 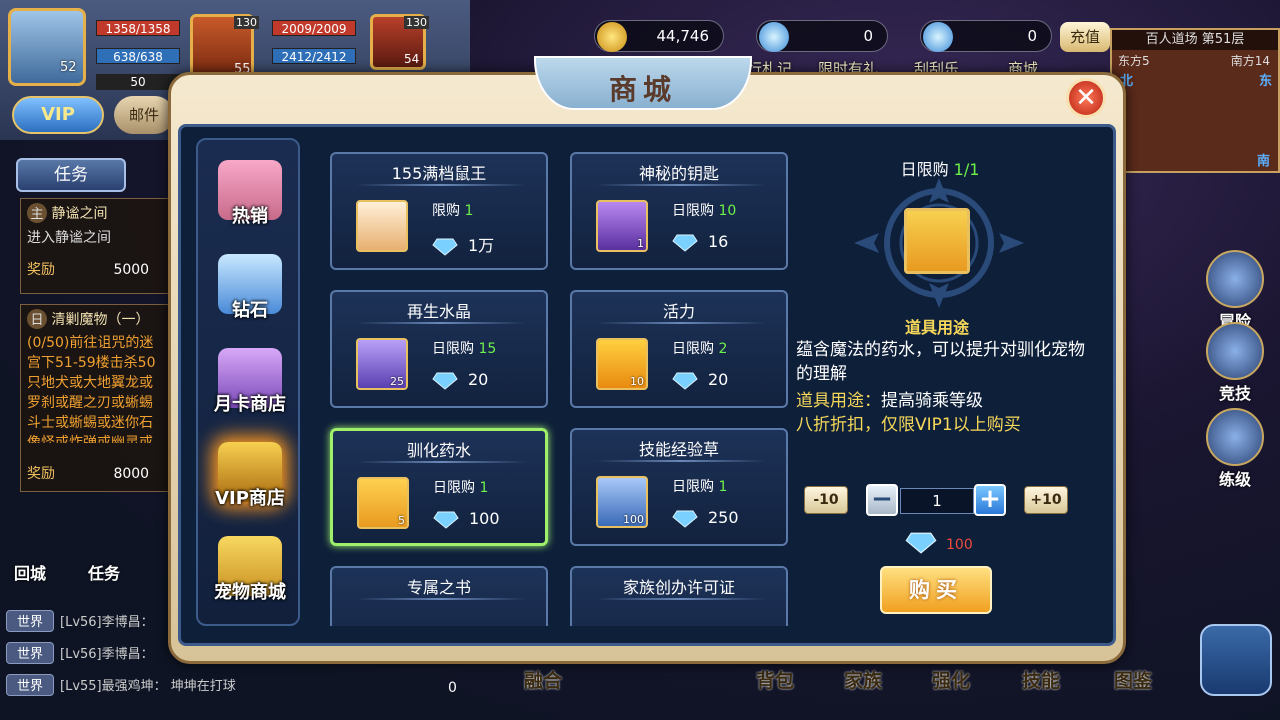 I want to click on buy-button: 购买, so click(x=936, y=590).